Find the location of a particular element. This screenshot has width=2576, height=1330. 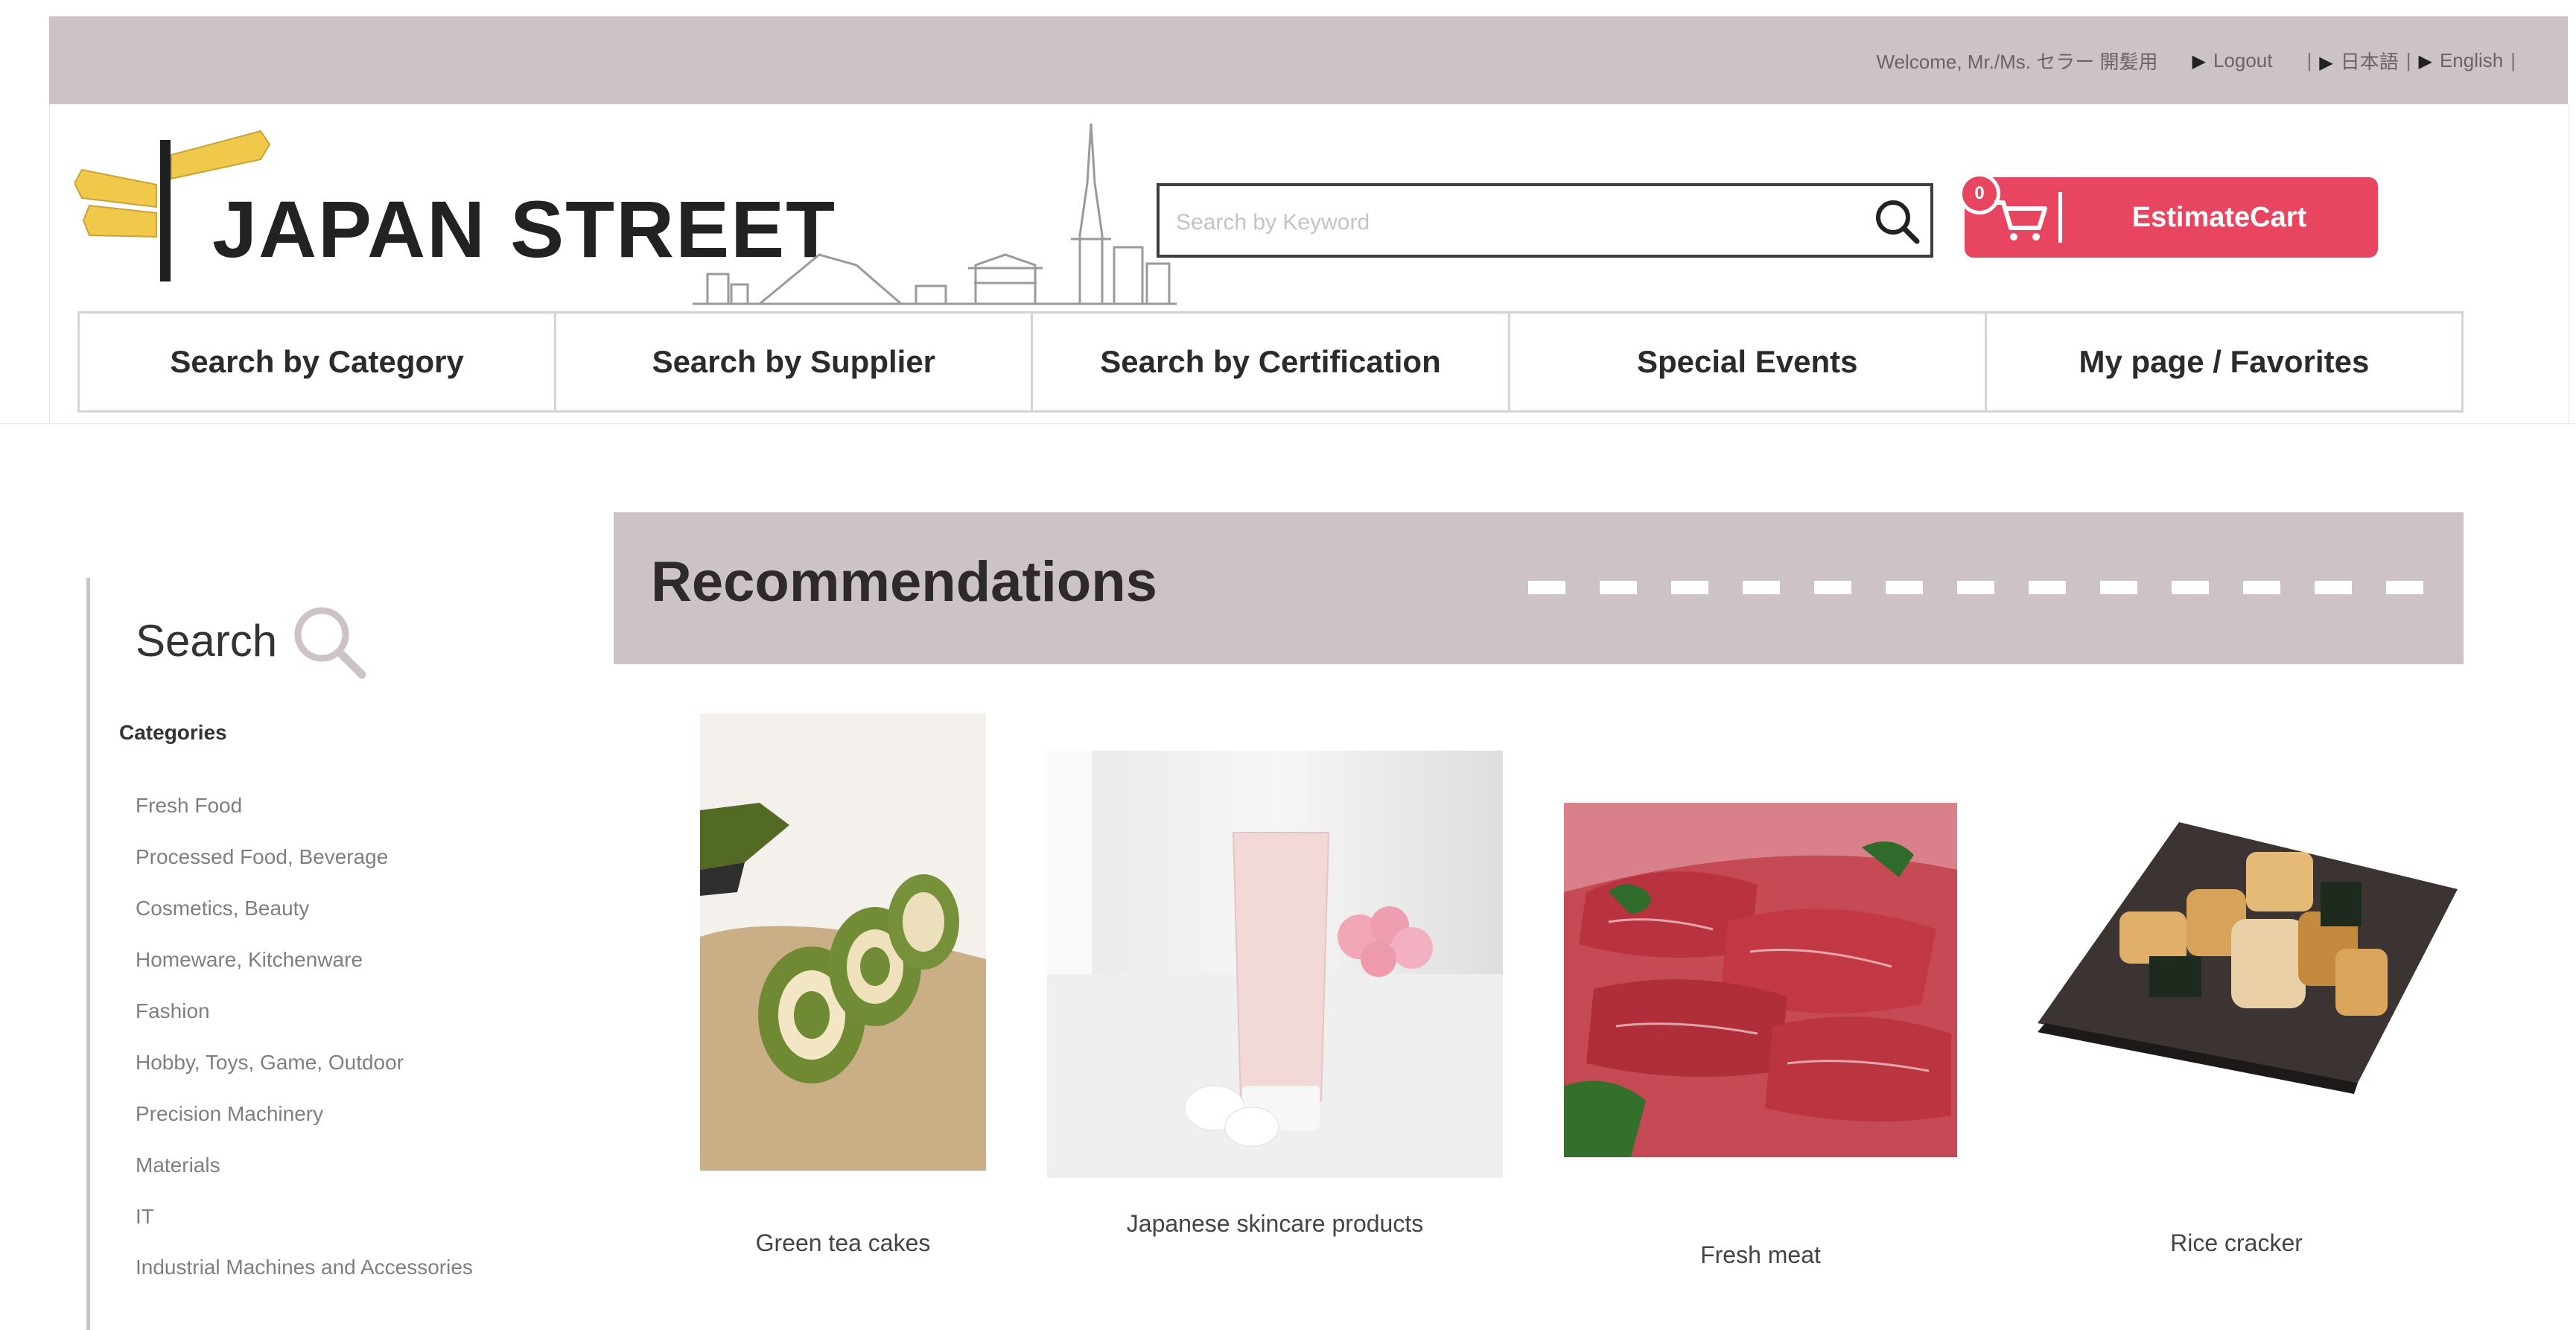

skyline-illustration is located at coordinates (935, 214).